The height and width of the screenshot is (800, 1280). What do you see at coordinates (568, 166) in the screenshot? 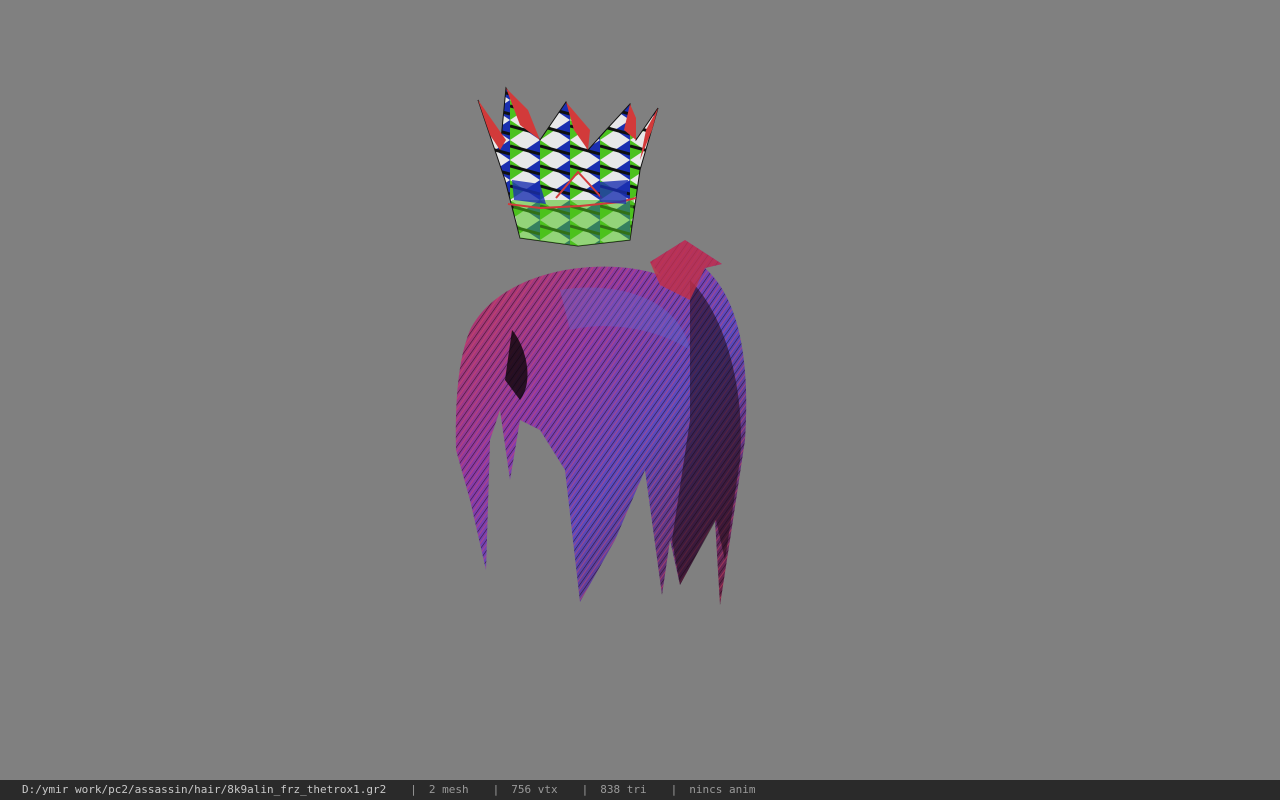
I see `crown-model` at bounding box center [568, 166].